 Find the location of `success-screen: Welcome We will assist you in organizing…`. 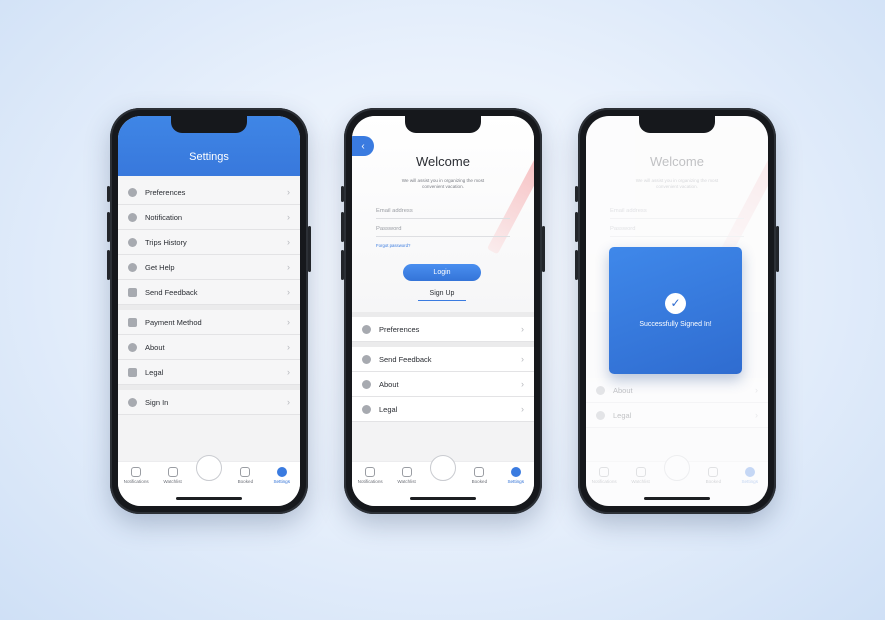

success-screen: Welcome We will assist you in organizing… is located at coordinates (677, 311).